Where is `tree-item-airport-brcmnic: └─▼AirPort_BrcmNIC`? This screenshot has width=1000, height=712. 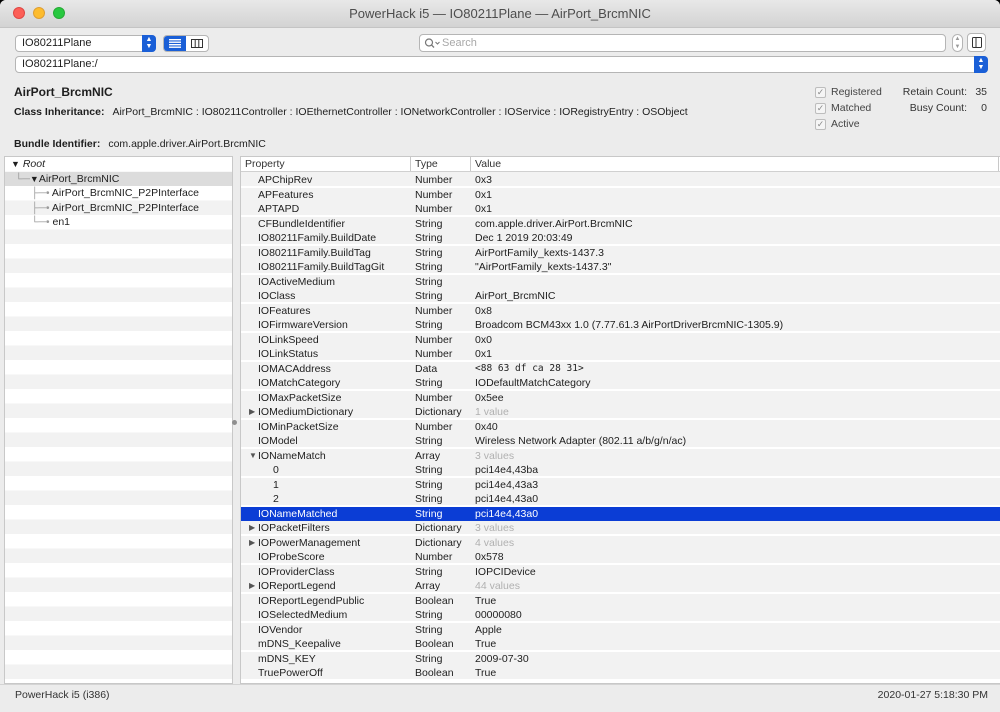
tree-item-airport-brcmnic: └─▼AirPort_BrcmNIC is located at coordinates (118, 178).